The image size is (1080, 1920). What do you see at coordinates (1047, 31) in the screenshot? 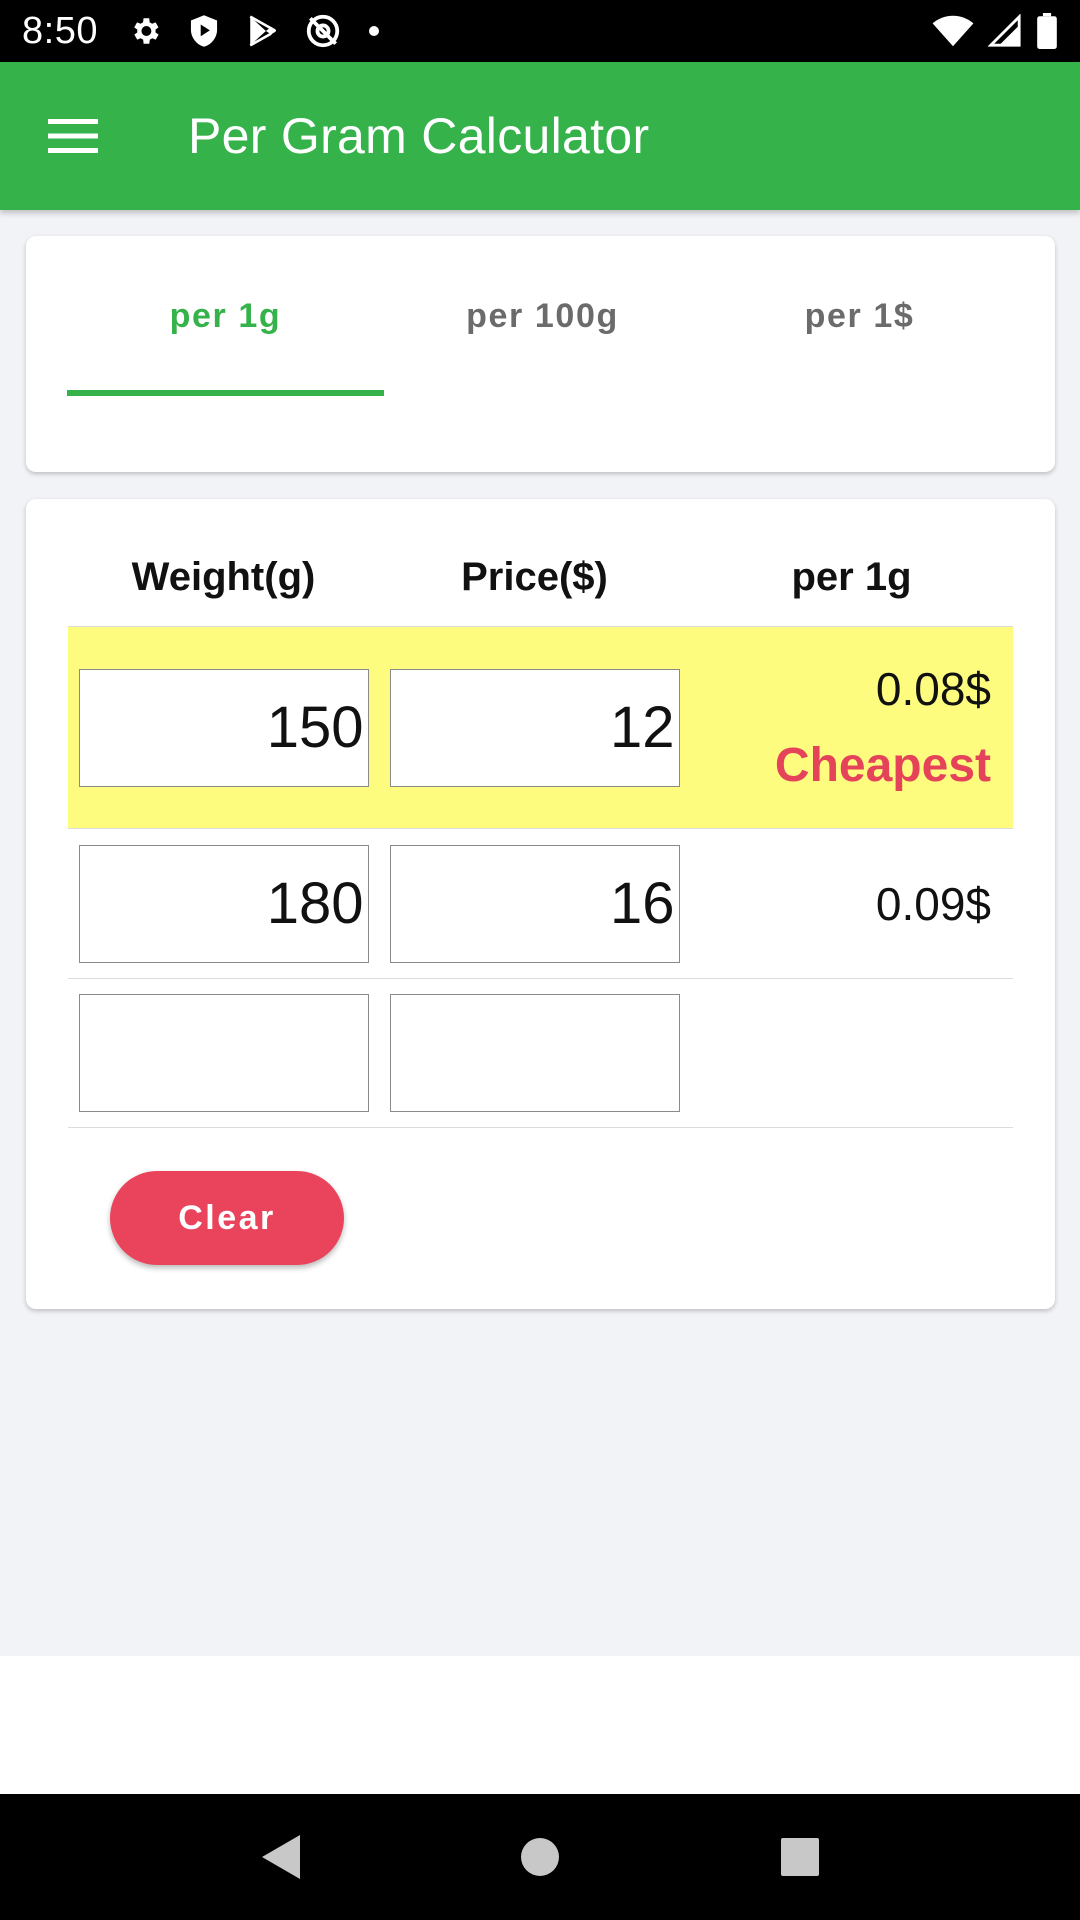
I see `battery-icon` at bounding box center [1047, 31].